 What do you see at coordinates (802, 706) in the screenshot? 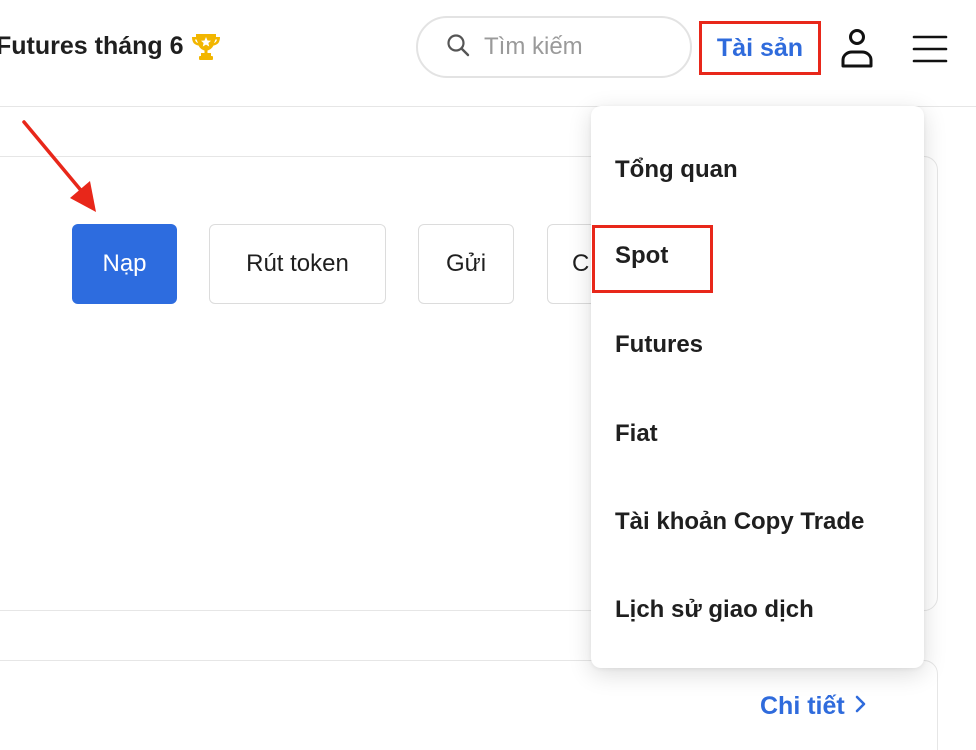
I see `details-link-label: Chi tiết` at bounding box center [802, 706].